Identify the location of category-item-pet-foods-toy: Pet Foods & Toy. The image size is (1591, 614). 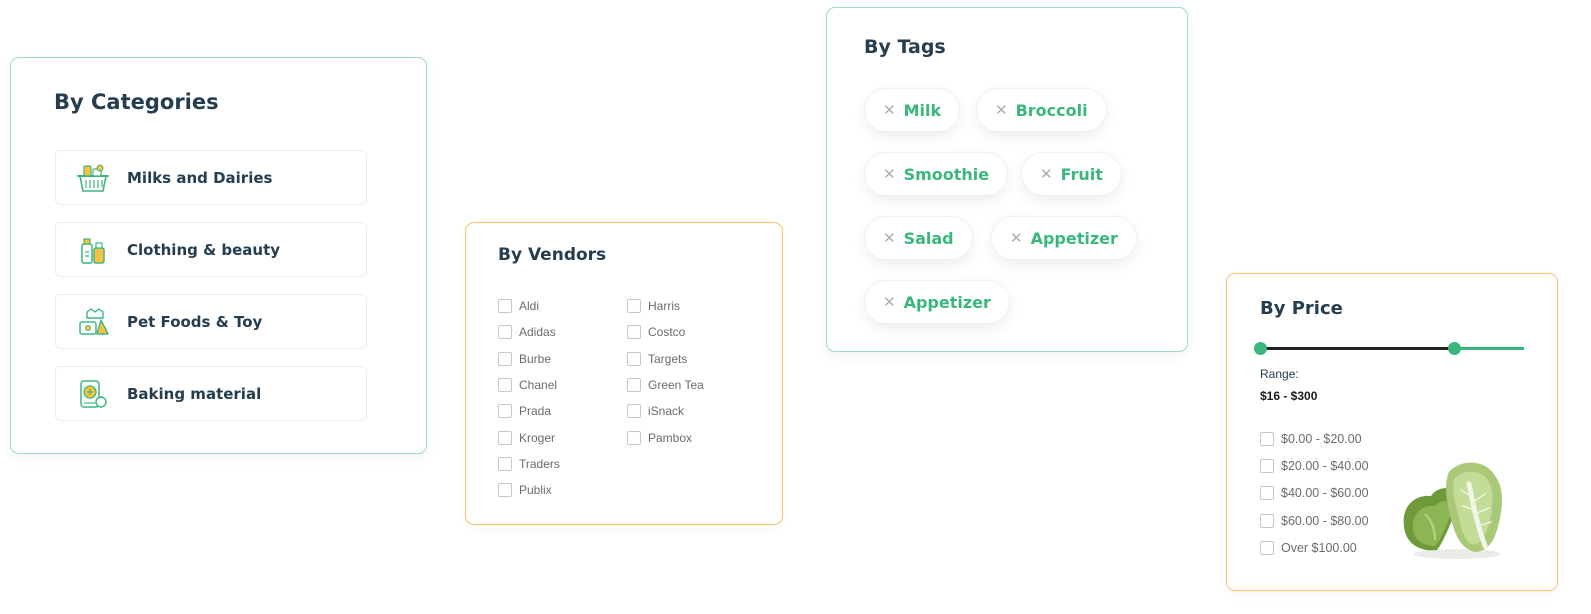
(211, 321).